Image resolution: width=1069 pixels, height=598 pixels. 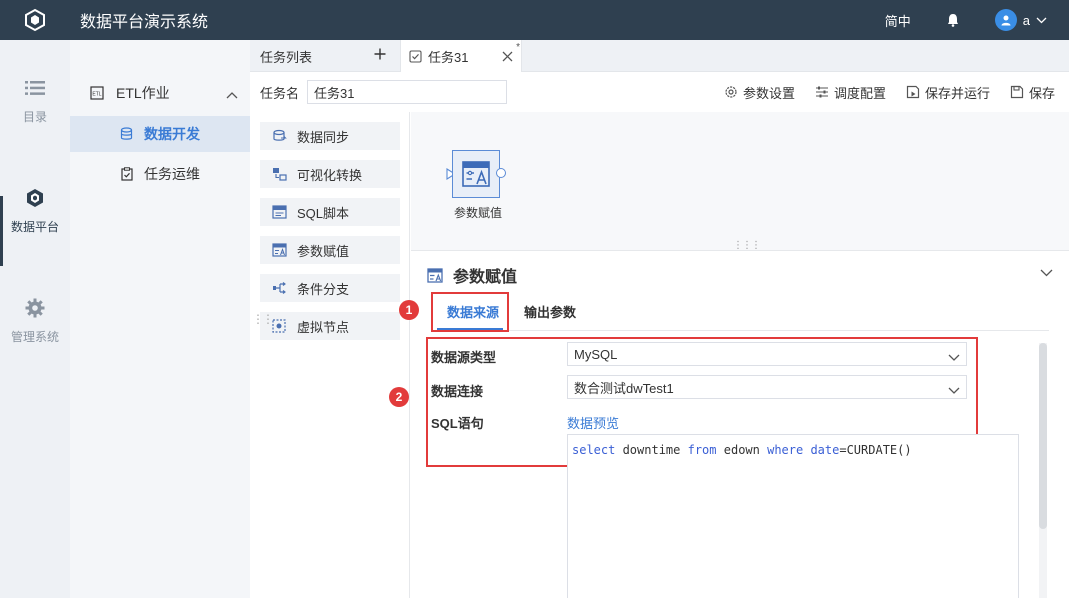 I want to click on scrollbar-thumb, so click(x=1043, y=436).